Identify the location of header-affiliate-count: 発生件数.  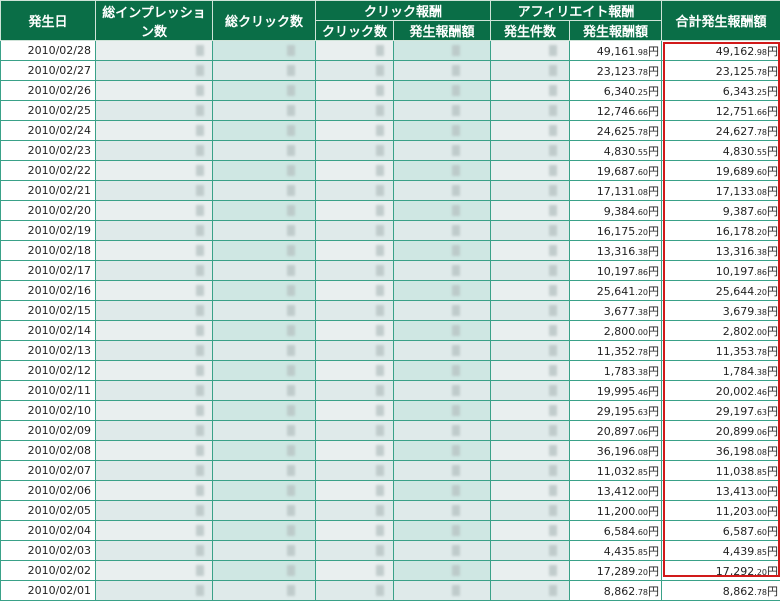
(530, 31).